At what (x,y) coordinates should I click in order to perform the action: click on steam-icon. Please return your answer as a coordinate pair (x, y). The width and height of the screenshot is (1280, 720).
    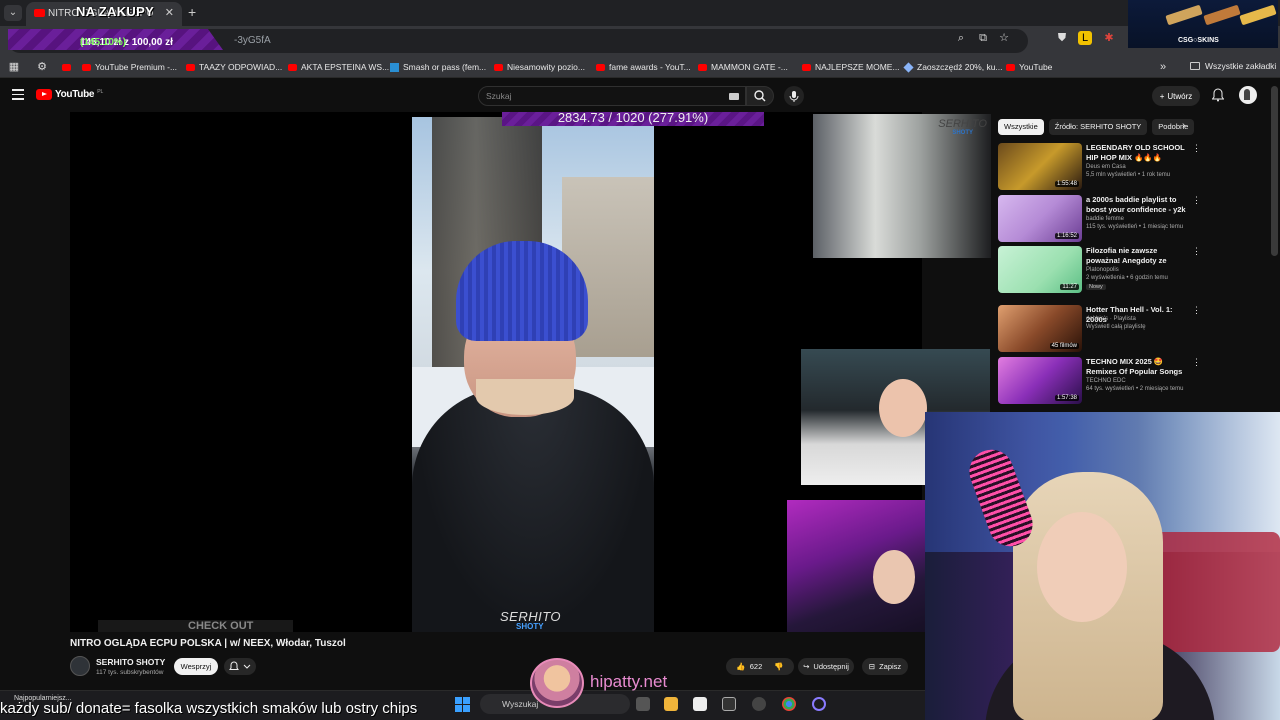
    Looking at the image, I should click on (759, 704).